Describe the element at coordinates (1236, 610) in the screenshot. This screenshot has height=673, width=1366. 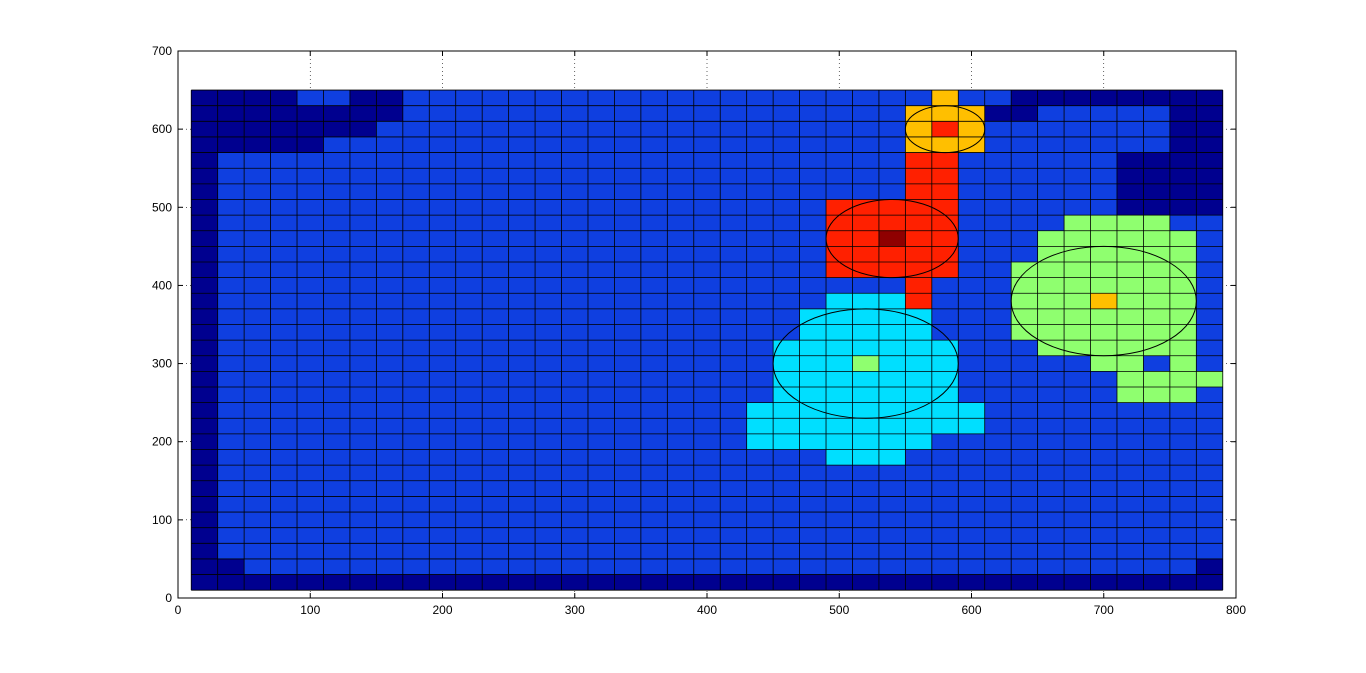
I see `x-tick-label: 800` at that location.